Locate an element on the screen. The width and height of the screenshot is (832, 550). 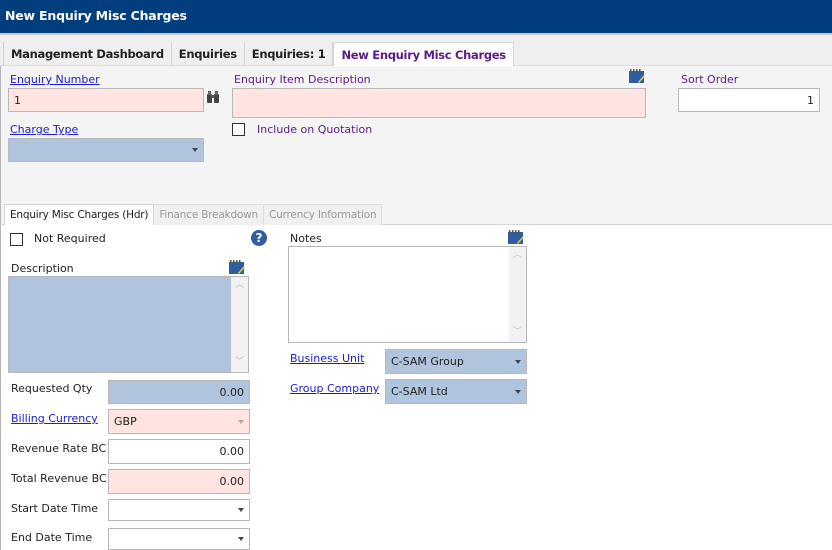
charge-type-dropdown is located at coordinates (106, 150).